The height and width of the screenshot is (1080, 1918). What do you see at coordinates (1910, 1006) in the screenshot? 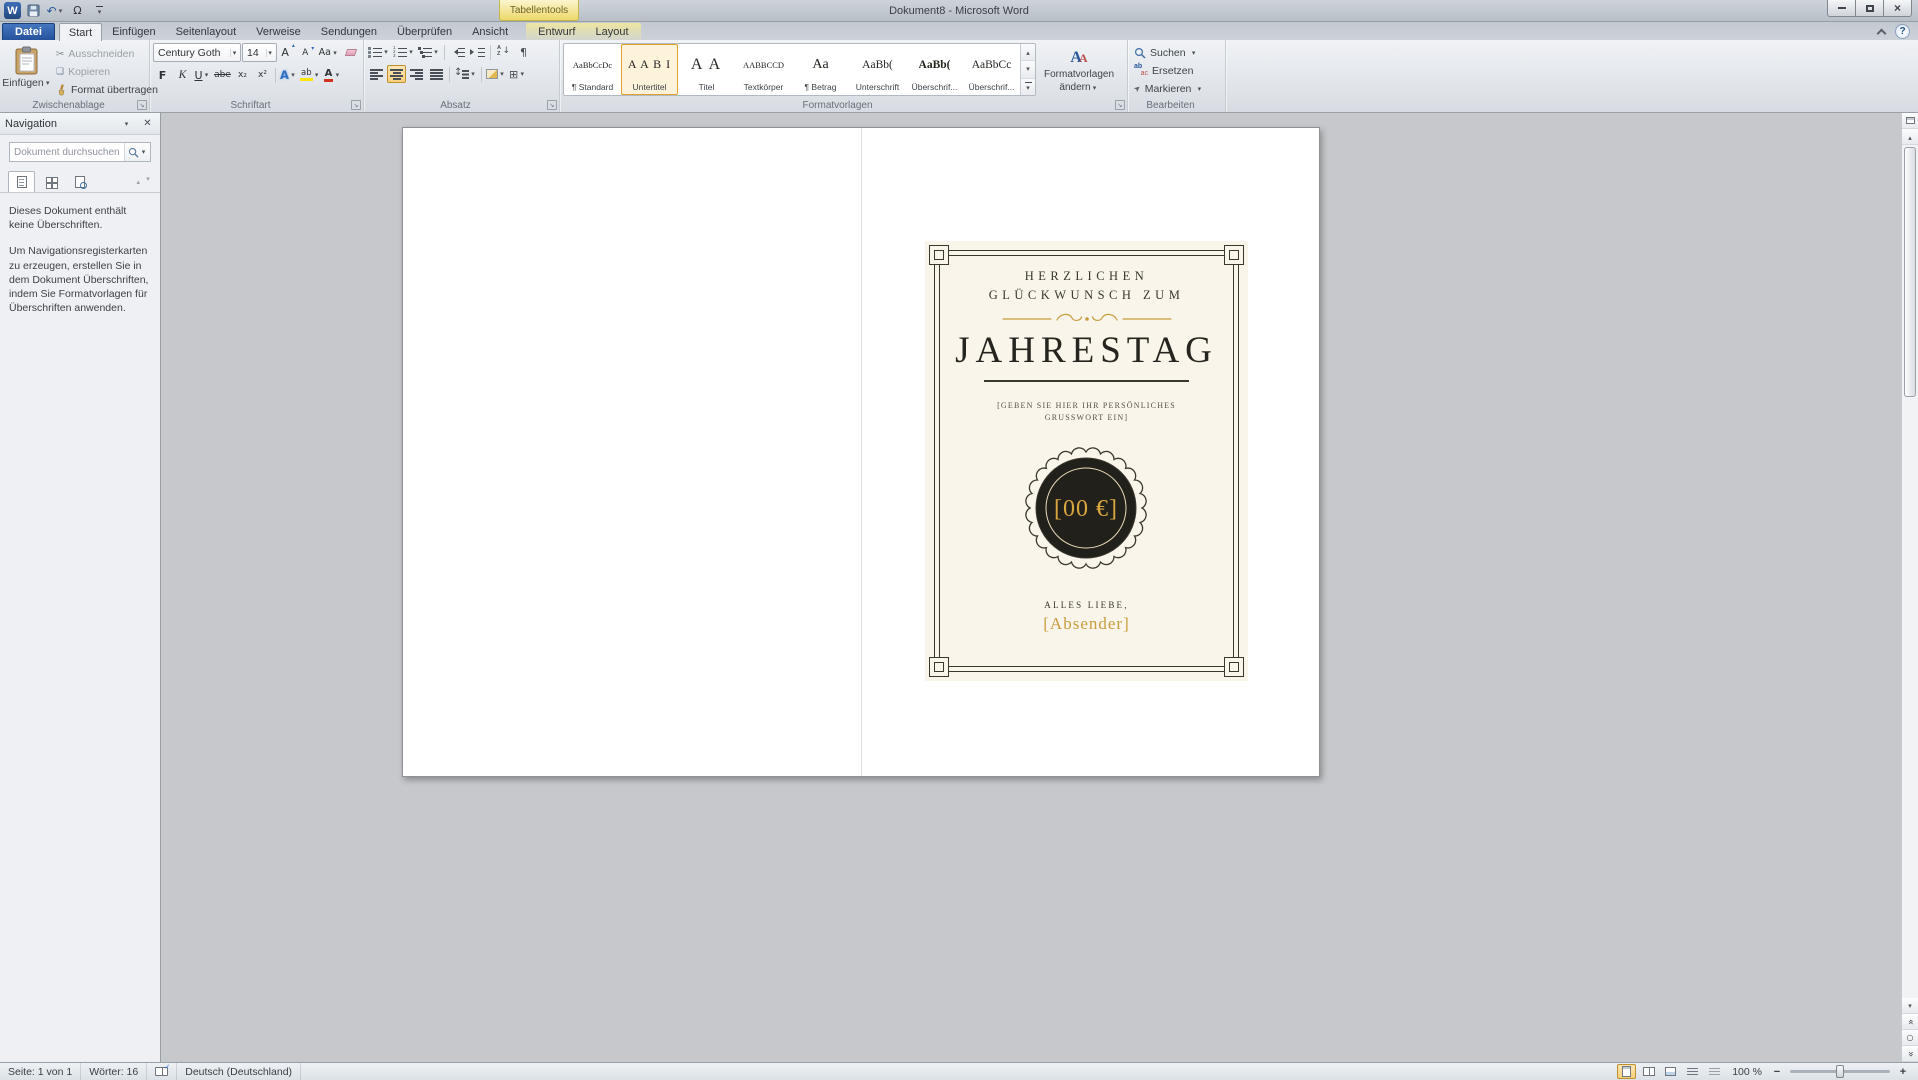
I see `scroll-down-button` at bounding box center [1910, 1006].